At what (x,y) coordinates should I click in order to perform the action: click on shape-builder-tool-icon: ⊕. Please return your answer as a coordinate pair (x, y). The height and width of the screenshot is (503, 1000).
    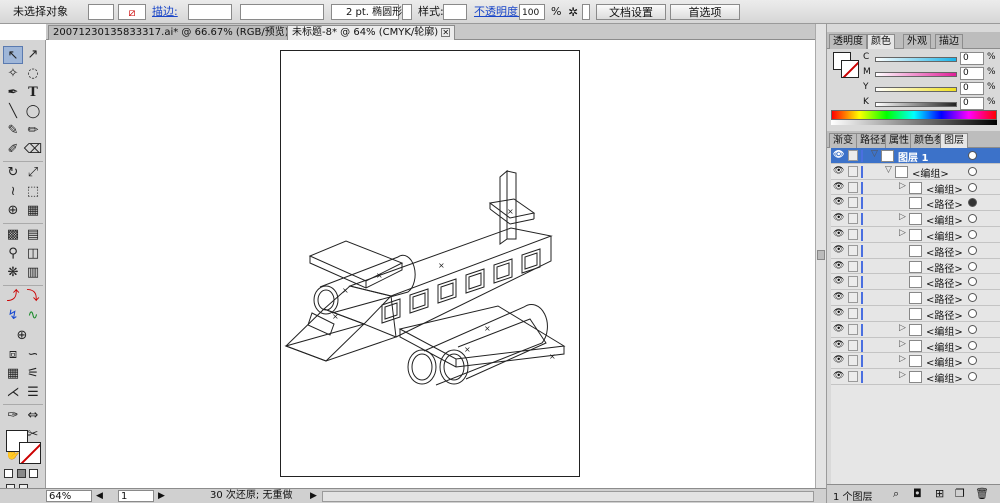
    Looking at the image, I should click on (13, 211).